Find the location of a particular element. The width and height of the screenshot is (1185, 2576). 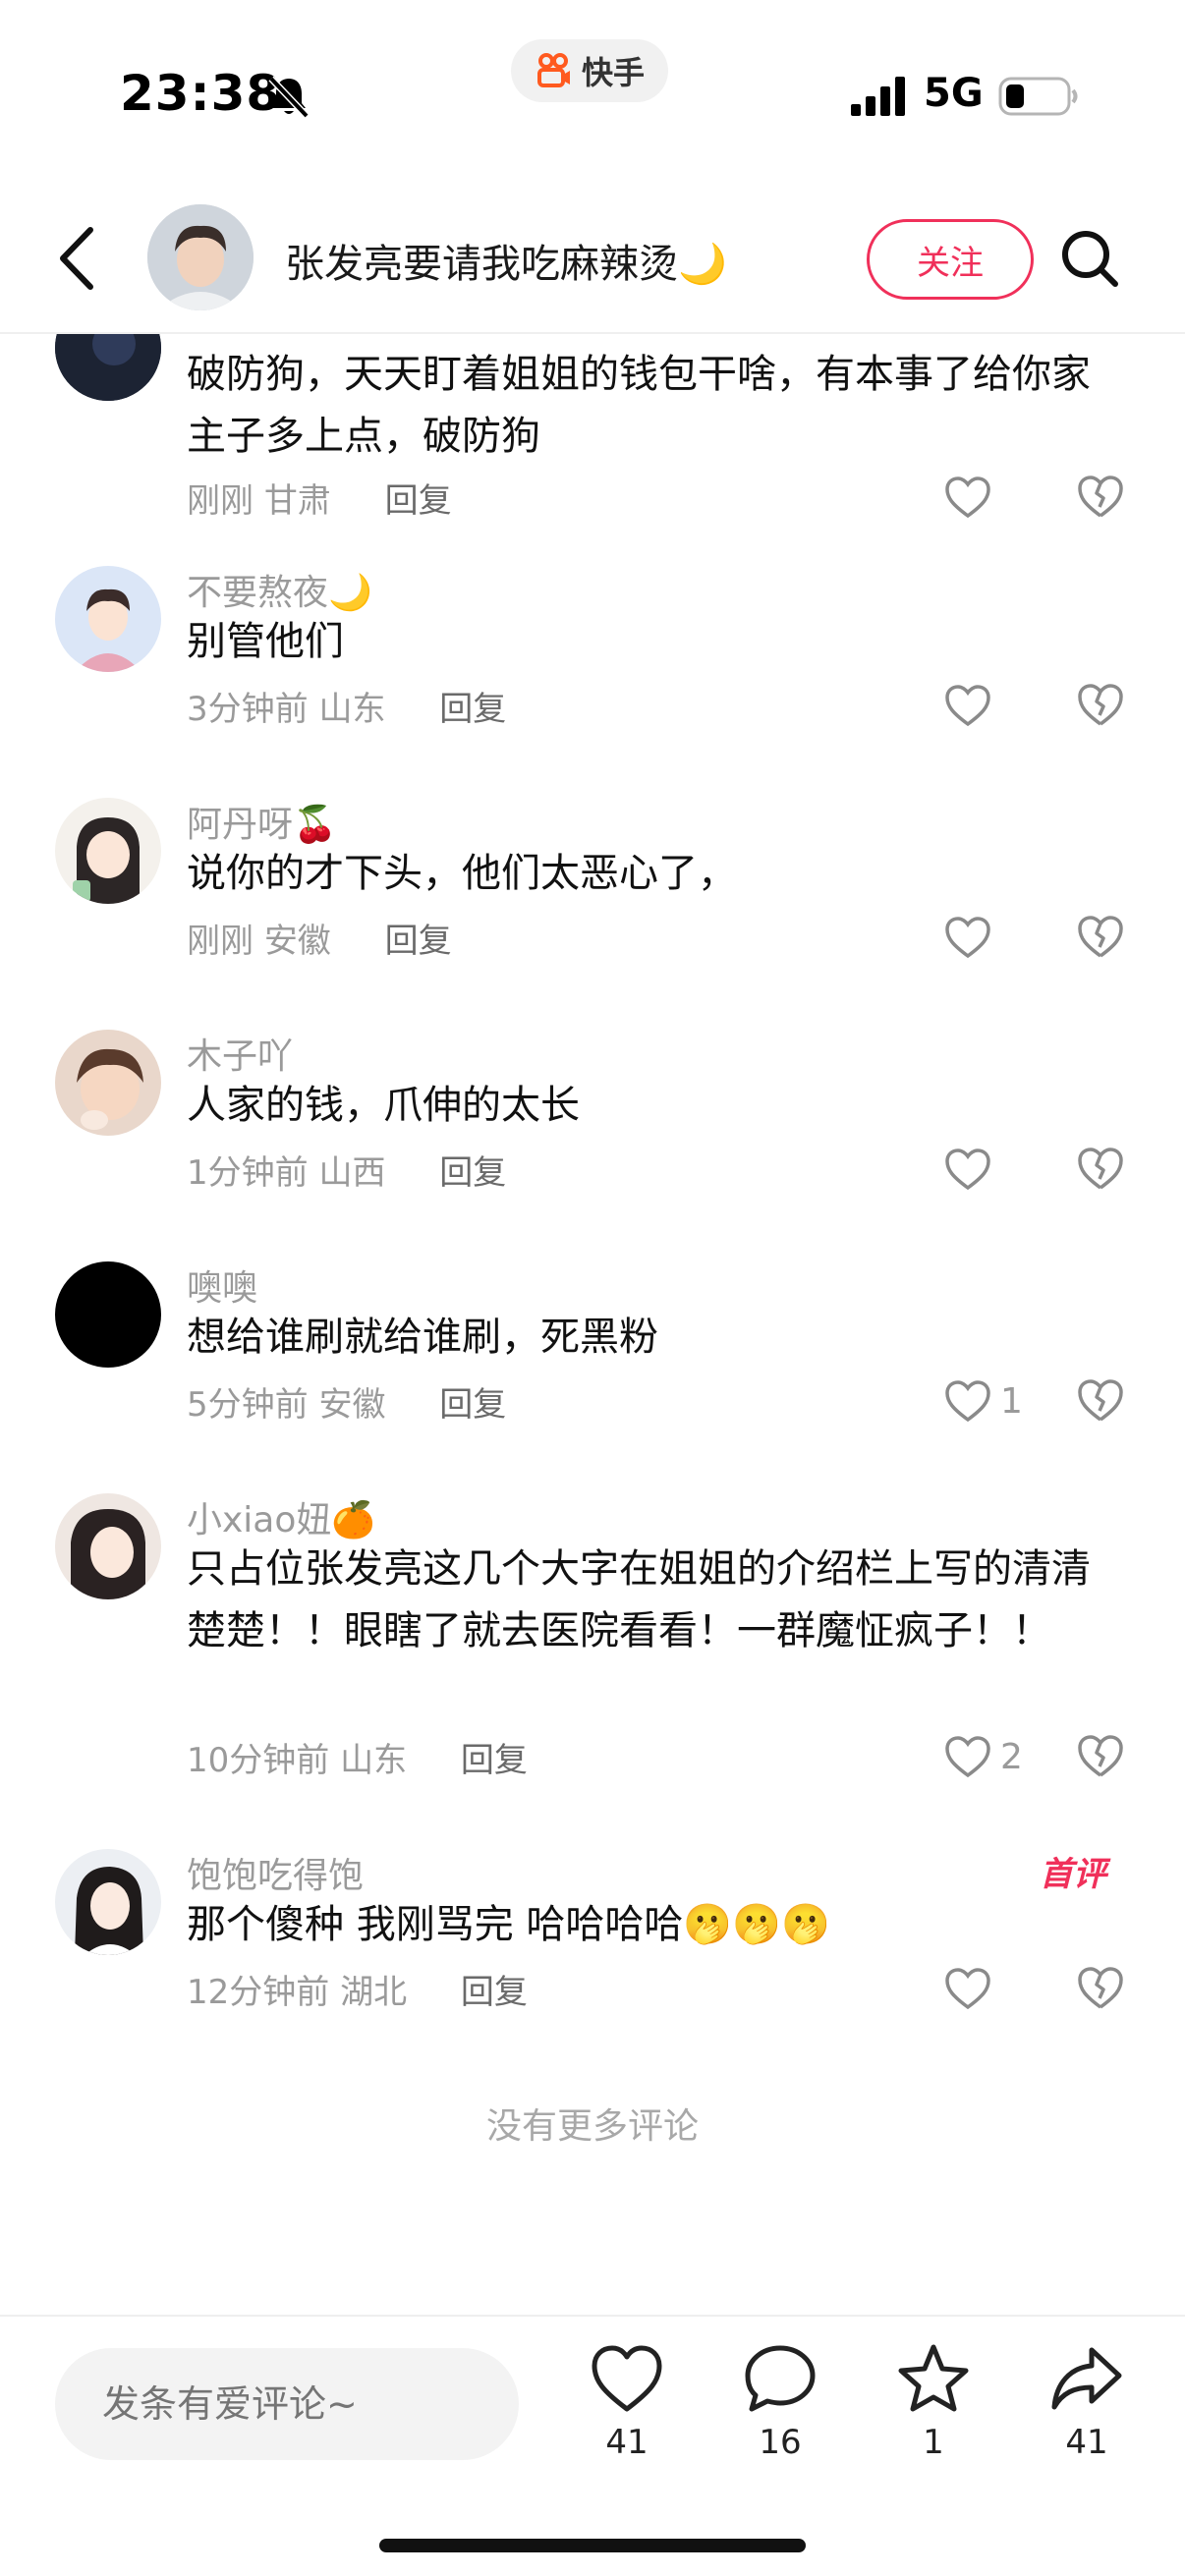

comment-location: 山西 is located at coordinates (352, 1173).